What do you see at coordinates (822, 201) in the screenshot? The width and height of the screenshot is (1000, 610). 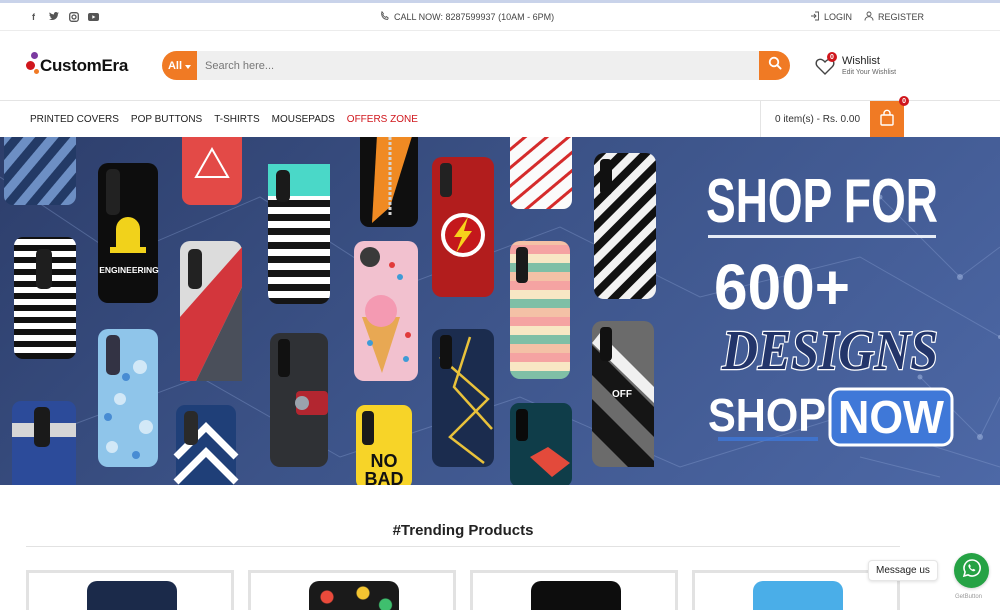 I see `banner-line-shop-for: SHOP FOR` at bounding box center [822, 201].